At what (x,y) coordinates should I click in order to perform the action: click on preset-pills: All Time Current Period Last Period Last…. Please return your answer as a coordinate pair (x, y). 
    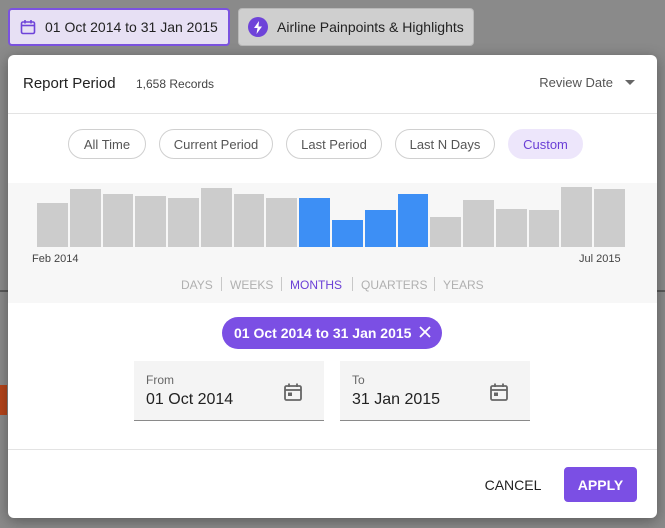
    Looking at the image, I should click on (332, 145).